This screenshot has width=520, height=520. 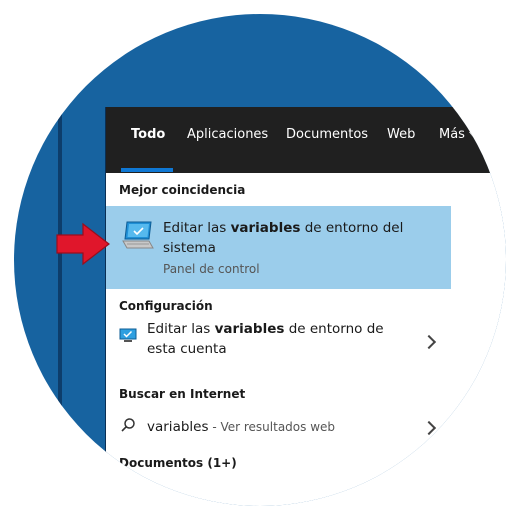 What do you see at coordinates (83, 244) in the screenshot?
I see `red-arrow-icon` at bounding box center [83, 244].